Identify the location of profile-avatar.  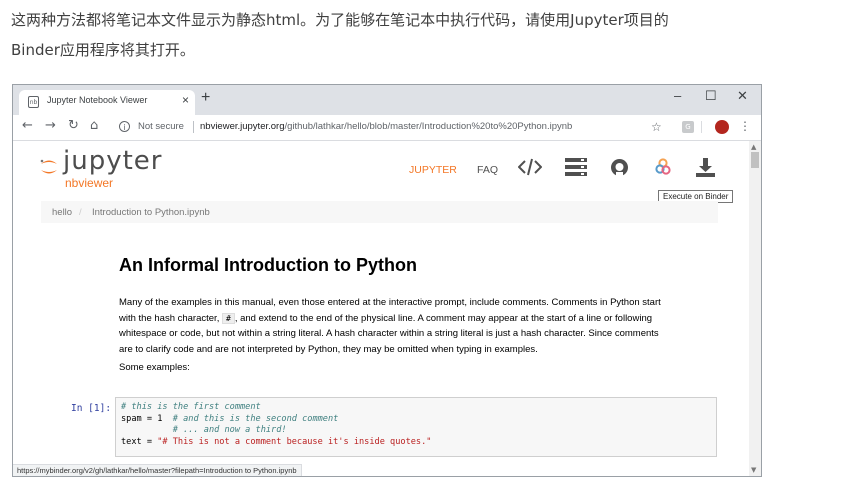
(722, 127).